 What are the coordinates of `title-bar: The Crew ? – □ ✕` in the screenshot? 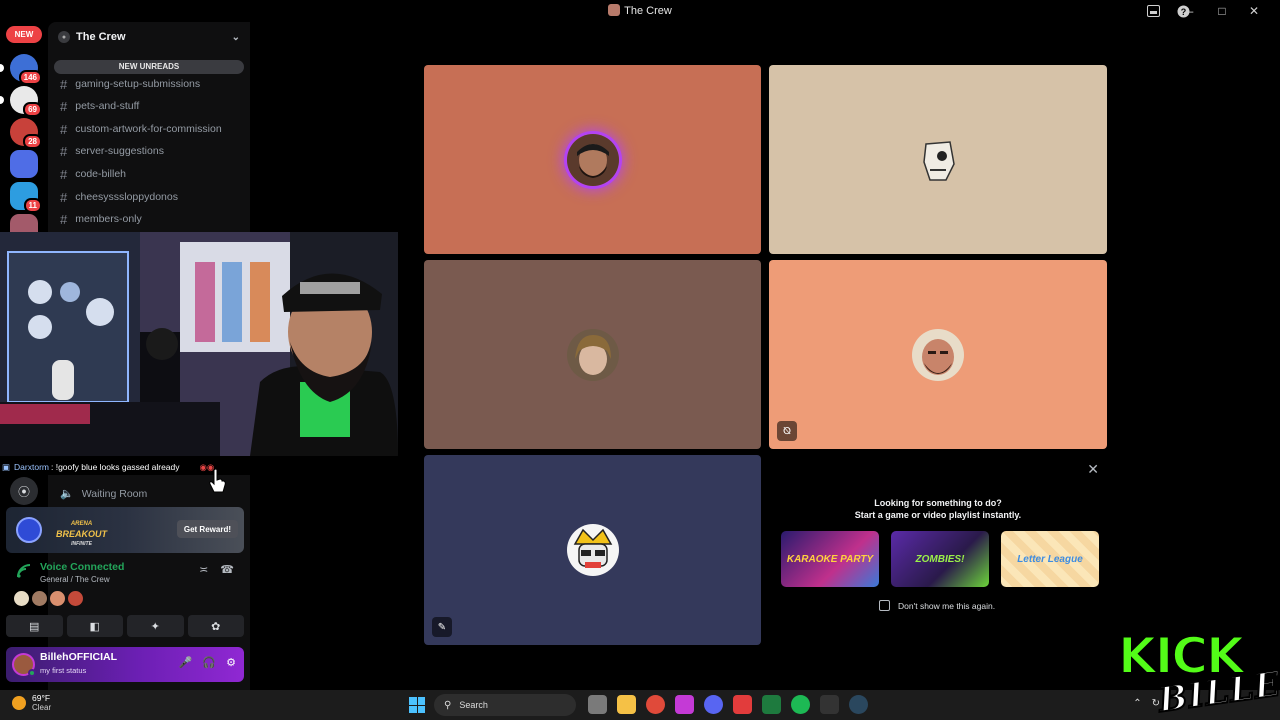 It's located at (640, 11).